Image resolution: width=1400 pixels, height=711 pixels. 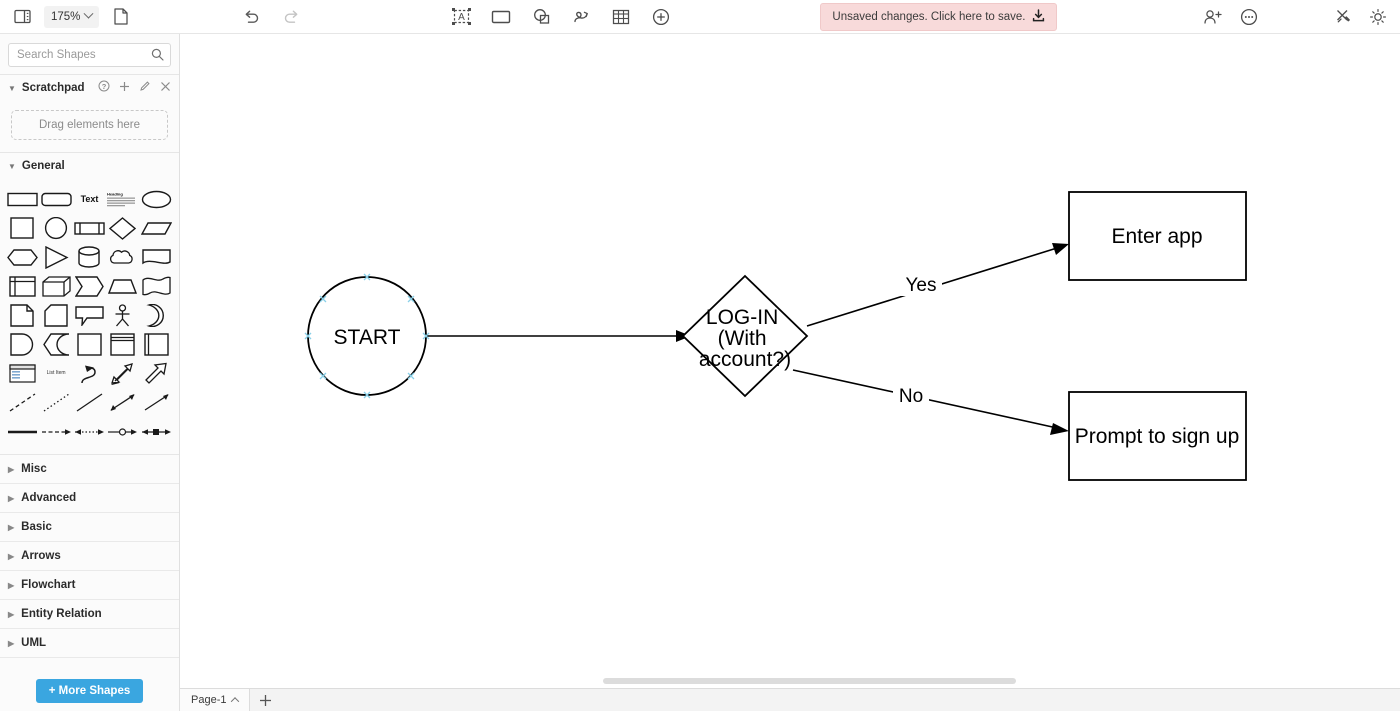 What do you see at coordinates (367, 336) in the screenshot?
I see `node-start: START` at bounding box center [367, 336].